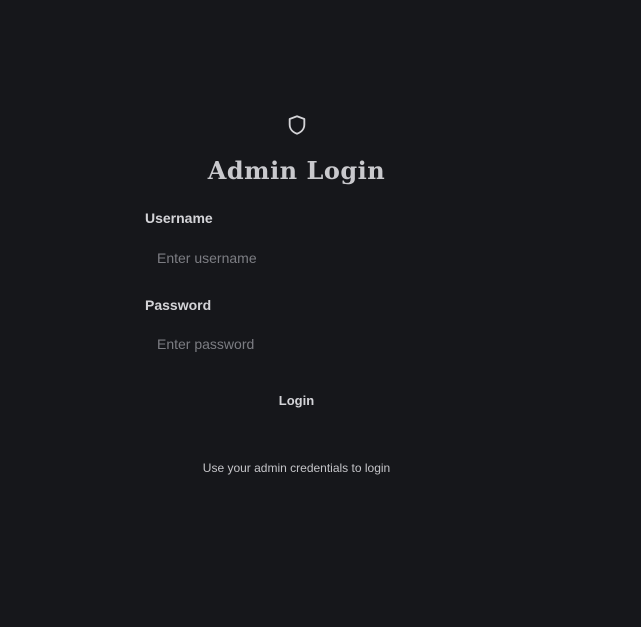 Image resolution: width=641 pixels, height=627 pixels. What do you see at coordinates (296, 258) in the screenshot?
I see `username-input` at bounding box center [296, 258].